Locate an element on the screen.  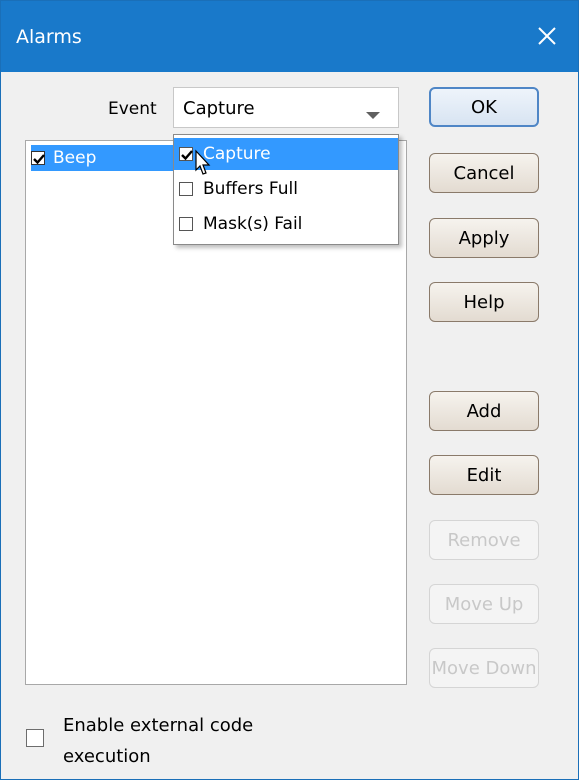
ok-button: OK is located at coordinates (484, 107).